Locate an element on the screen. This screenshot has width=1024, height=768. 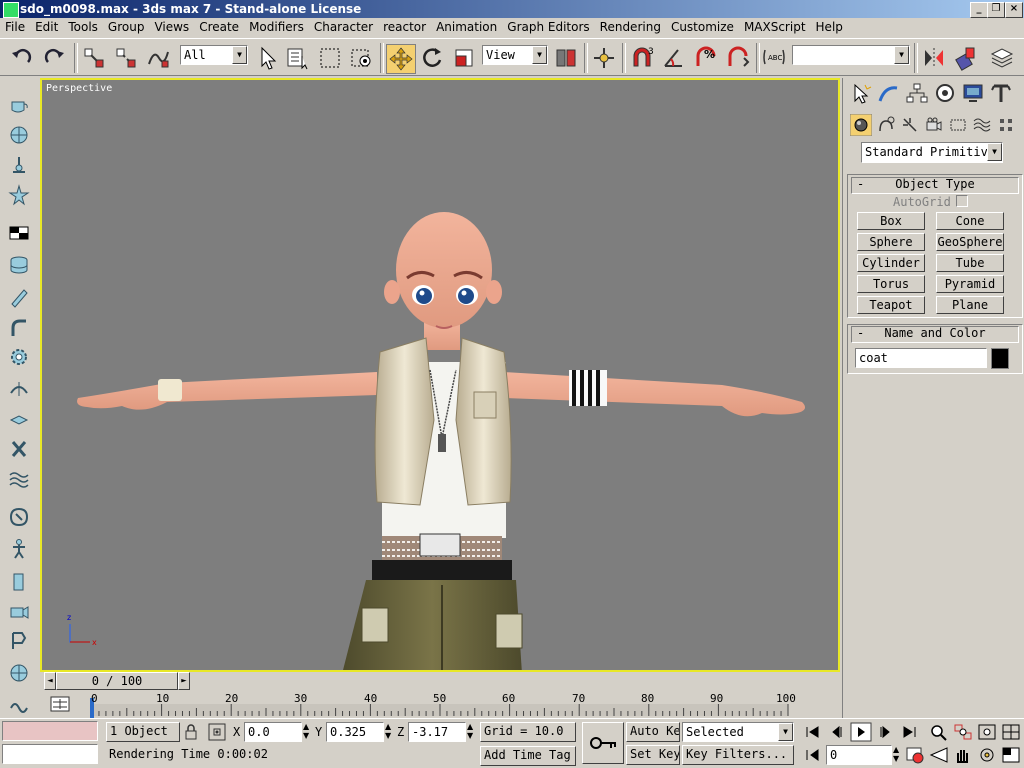
track-bar: 0 10 20 30 40 50 60 70 80 90 100 is located at coordinates (440, 705).